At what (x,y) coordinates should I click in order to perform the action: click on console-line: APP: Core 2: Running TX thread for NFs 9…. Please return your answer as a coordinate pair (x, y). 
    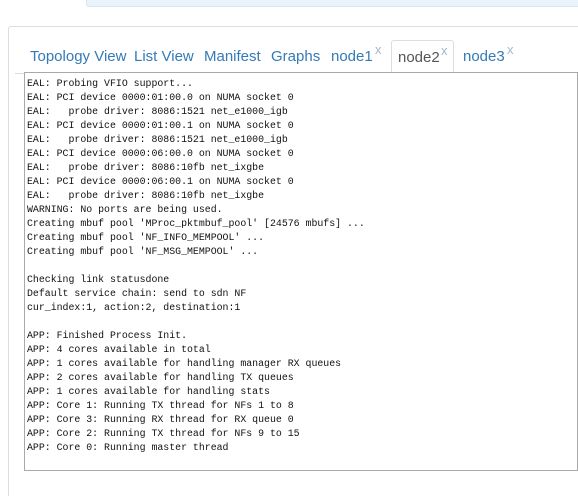
    Looking at the image, I should click on (163, 433).